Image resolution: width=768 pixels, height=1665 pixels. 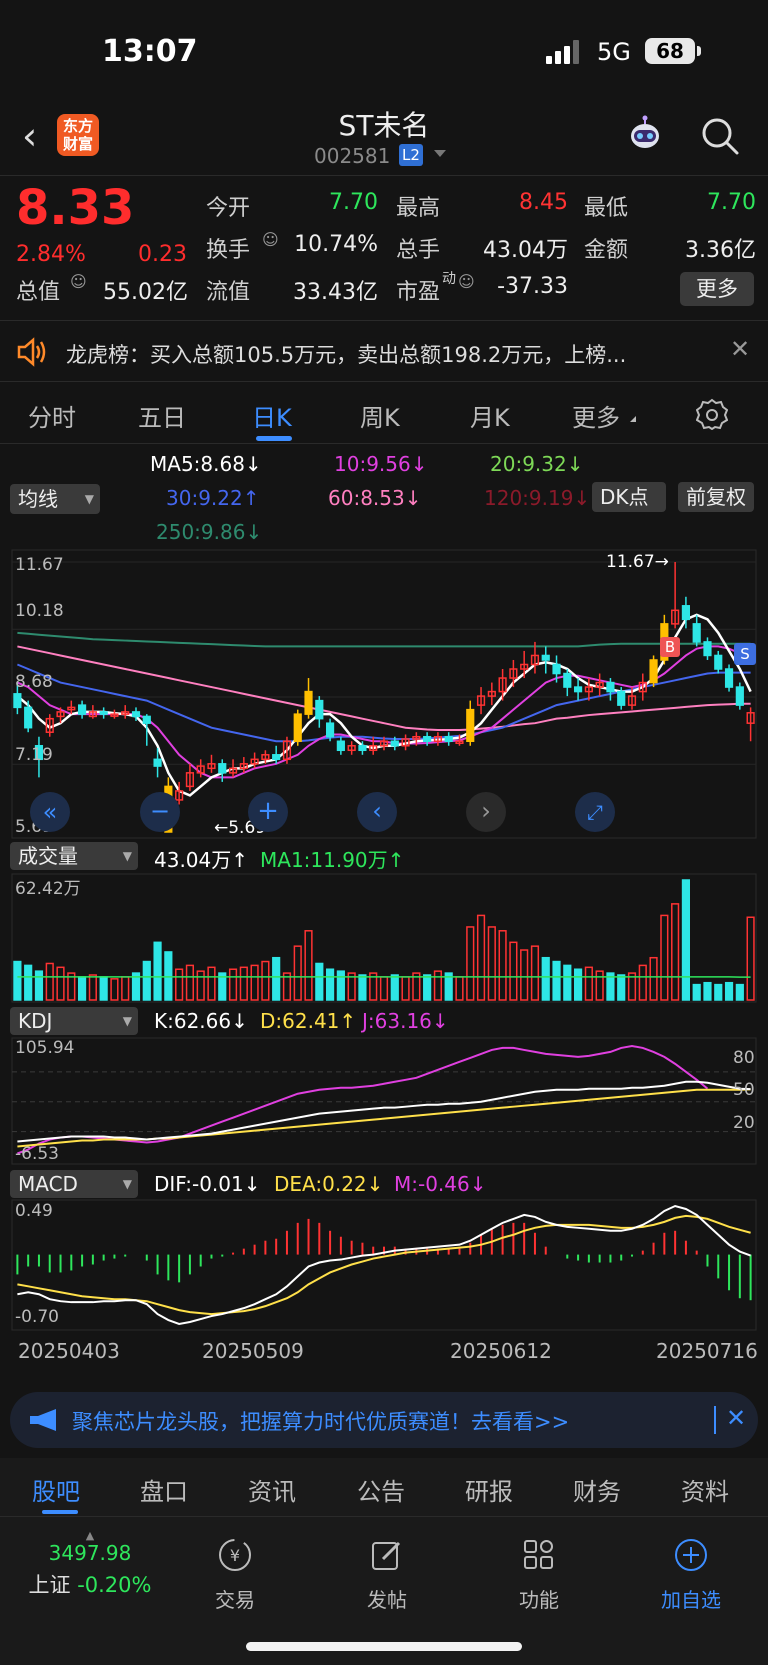 I want to click on date-label: 20250612, so click(x=501, y=1351).